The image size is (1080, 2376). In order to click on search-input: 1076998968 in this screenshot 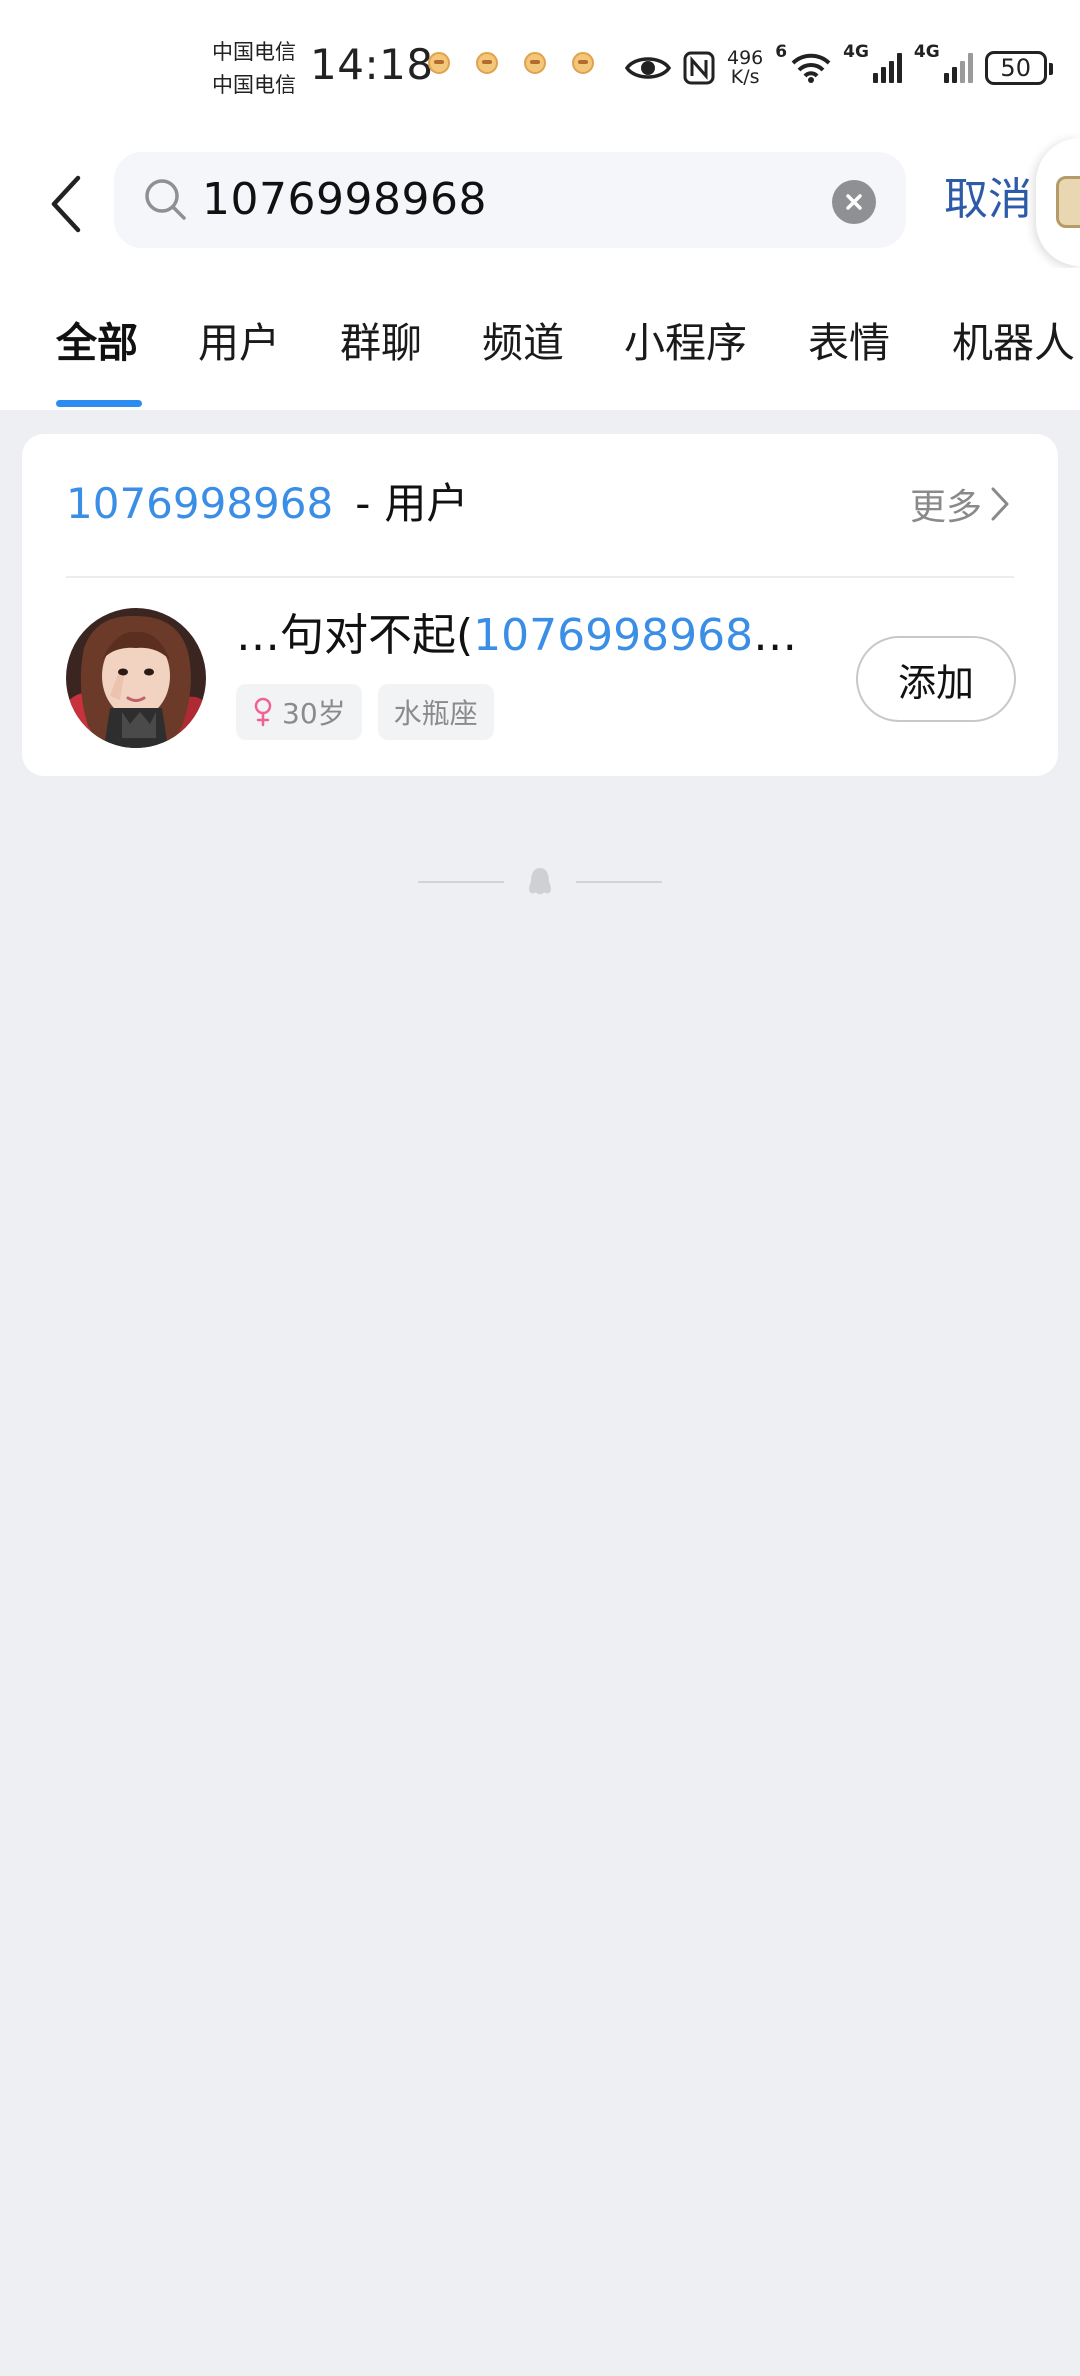, I will do `click(344, 200)`.